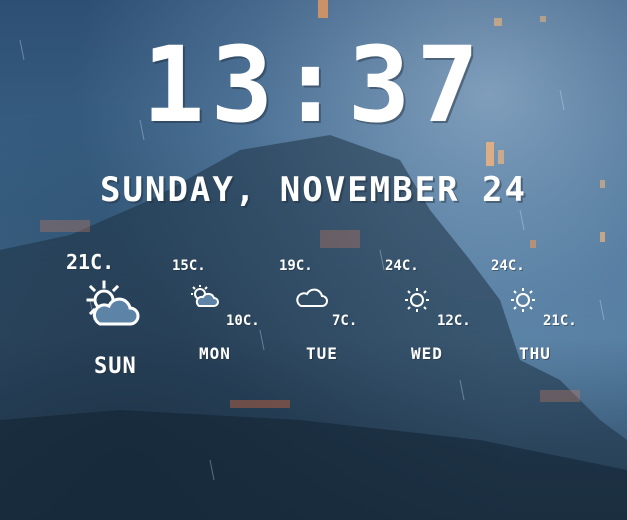 Image resolution: width=627 pixels, height=520 pixels. I want to click on forecast-day-label: THU, so click(535, 353).